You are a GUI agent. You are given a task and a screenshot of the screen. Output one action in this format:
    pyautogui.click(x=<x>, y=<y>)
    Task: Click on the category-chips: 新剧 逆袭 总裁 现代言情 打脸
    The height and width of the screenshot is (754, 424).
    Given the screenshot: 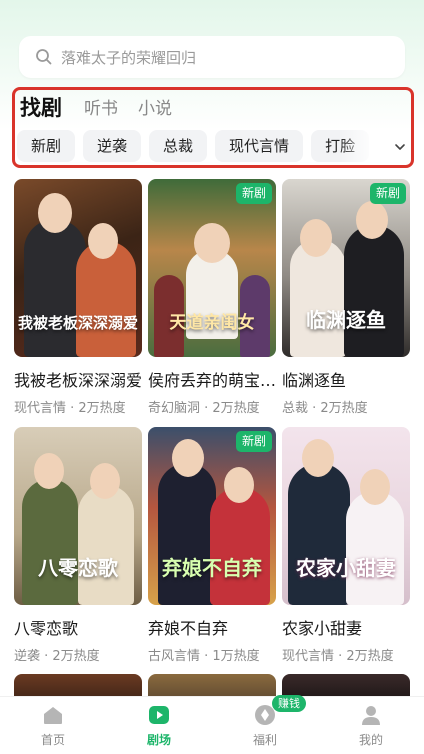 What is the action you would take?
    pyautogui.click(x=202, y=146)
    